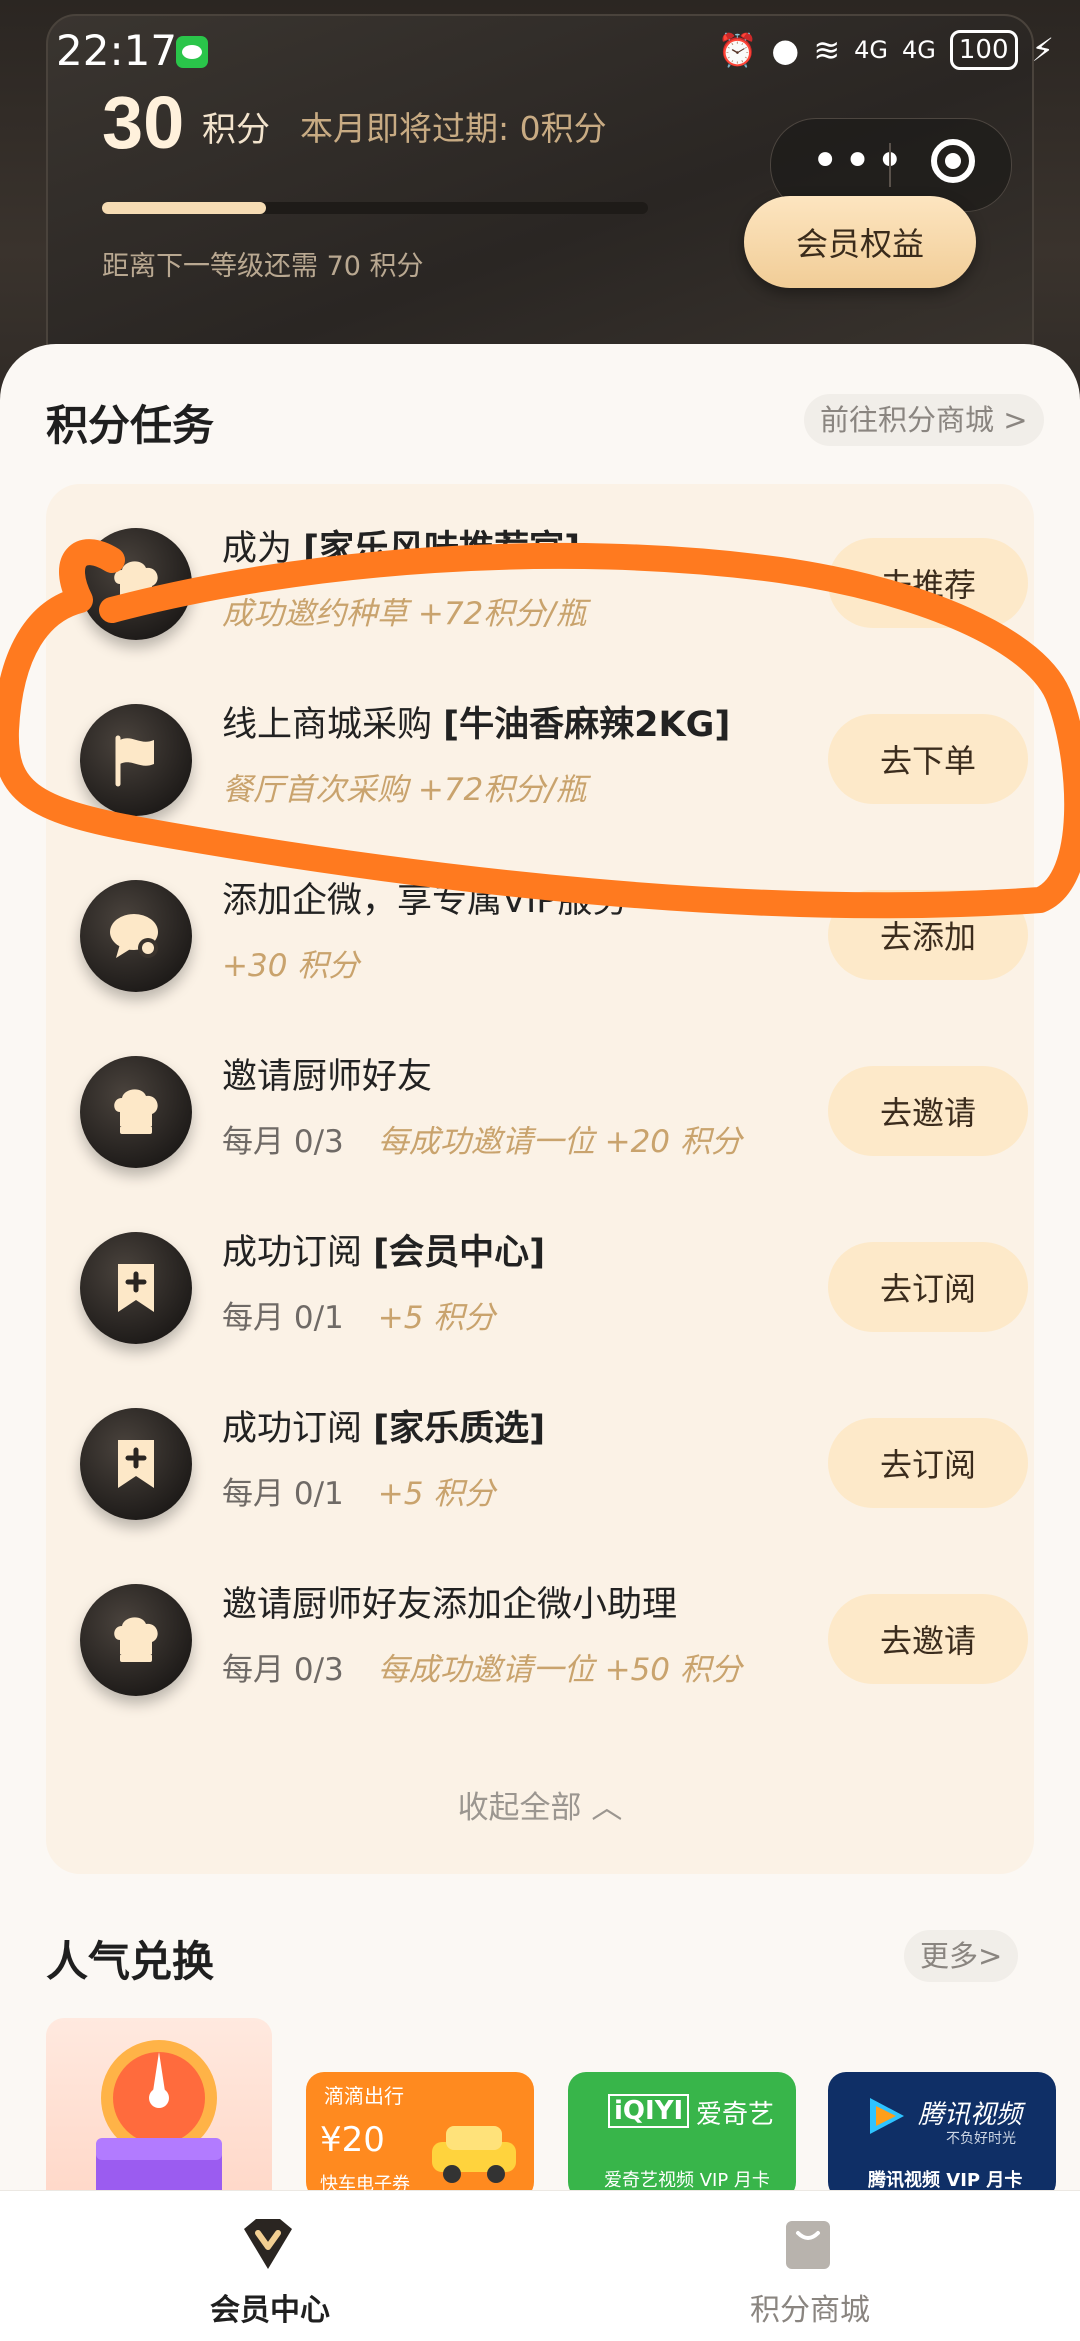 The width and height of the screenshot is (1080, 2341). Describe the element at coordinates (540, 1804) in the screenshot. I see `collapse-all-button: 收起全部 ︿` at that location.